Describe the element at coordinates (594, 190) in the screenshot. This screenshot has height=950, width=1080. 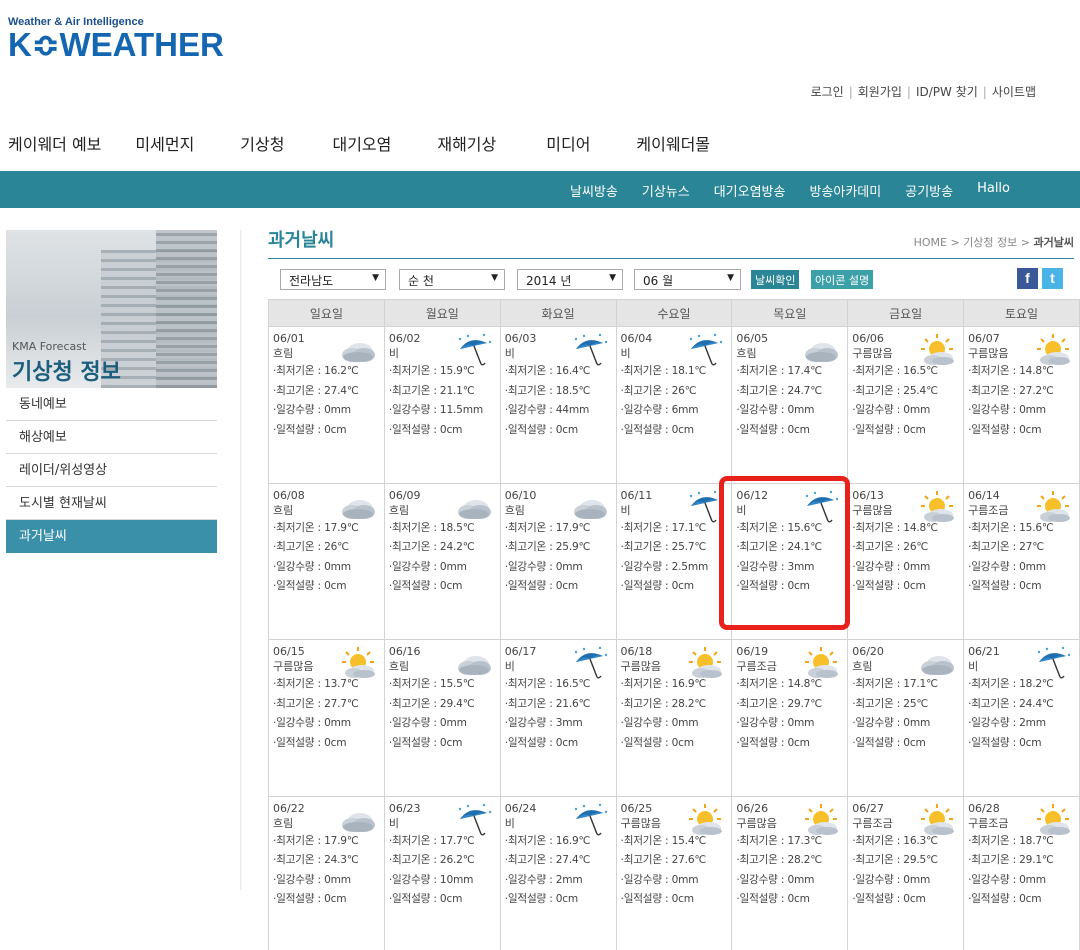
I see `subnav-weather-broadcast: 날씨방송` at that location.